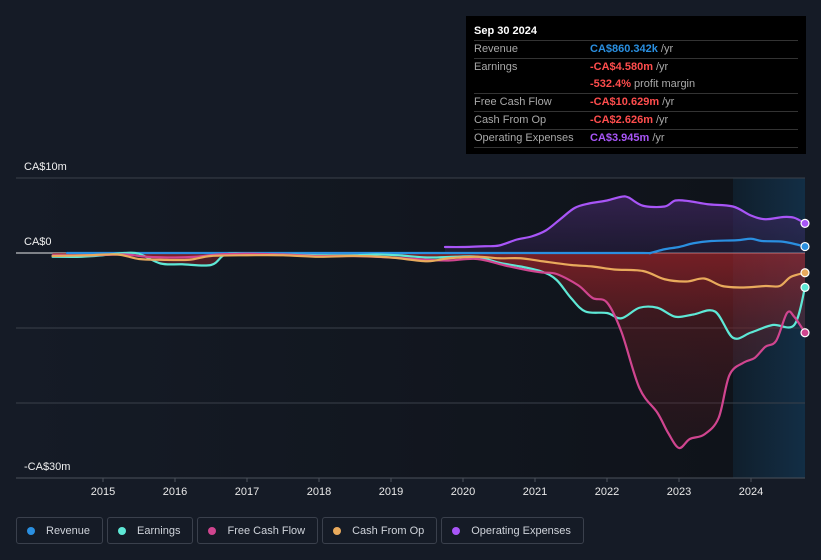  What do you see at coordinates (45, 167) in the screenshot?
I see `y-axis-label: CA$10m` at bounding box center [45, 167].